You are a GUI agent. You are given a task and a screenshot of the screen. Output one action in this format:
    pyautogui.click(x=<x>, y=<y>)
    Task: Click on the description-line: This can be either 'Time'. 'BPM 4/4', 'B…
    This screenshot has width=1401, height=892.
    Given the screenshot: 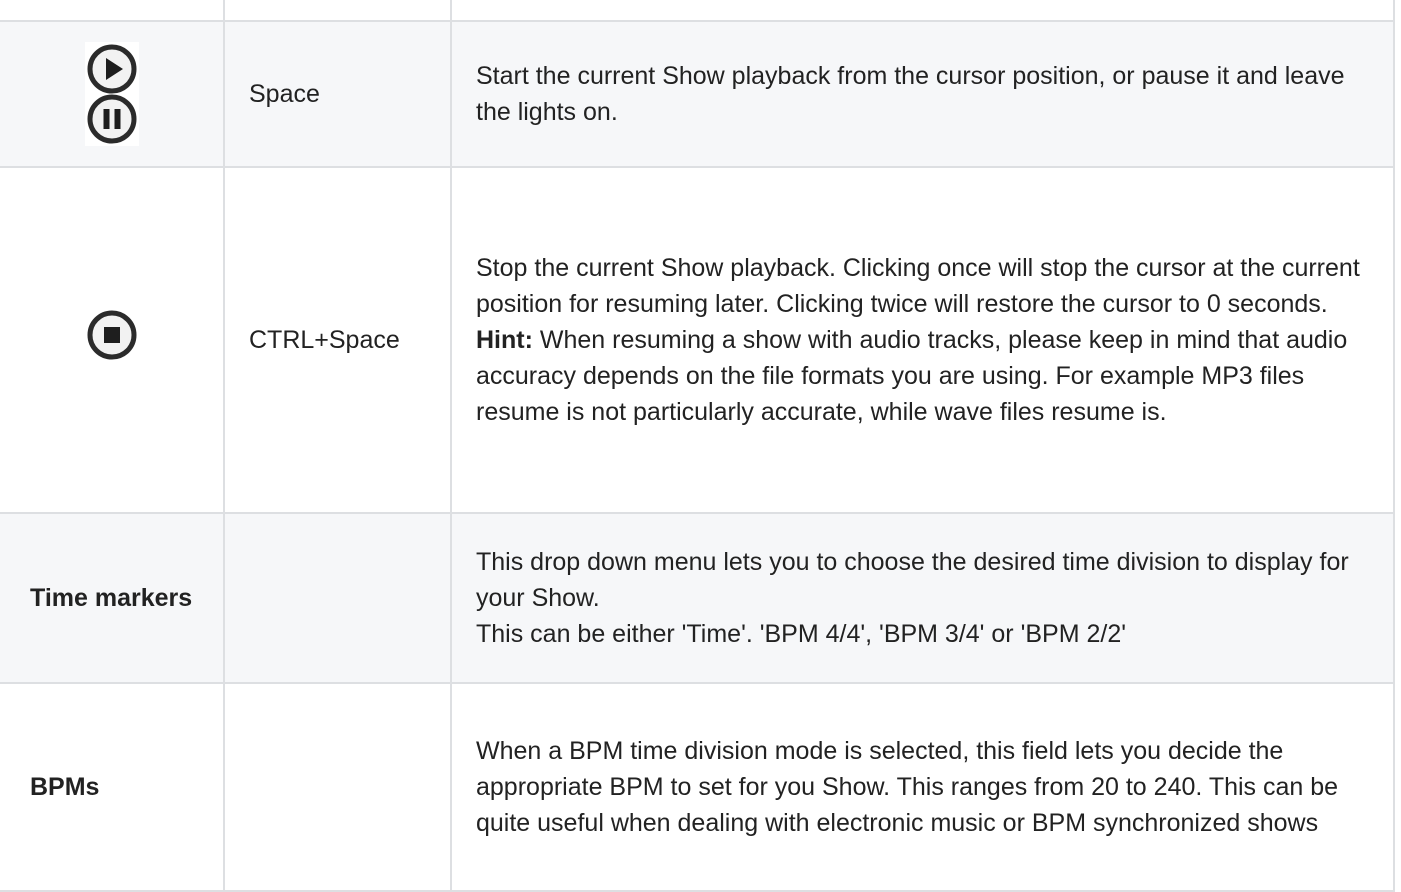 What is the action you would take?
    pyautogui.click(x=801, y=634)
    